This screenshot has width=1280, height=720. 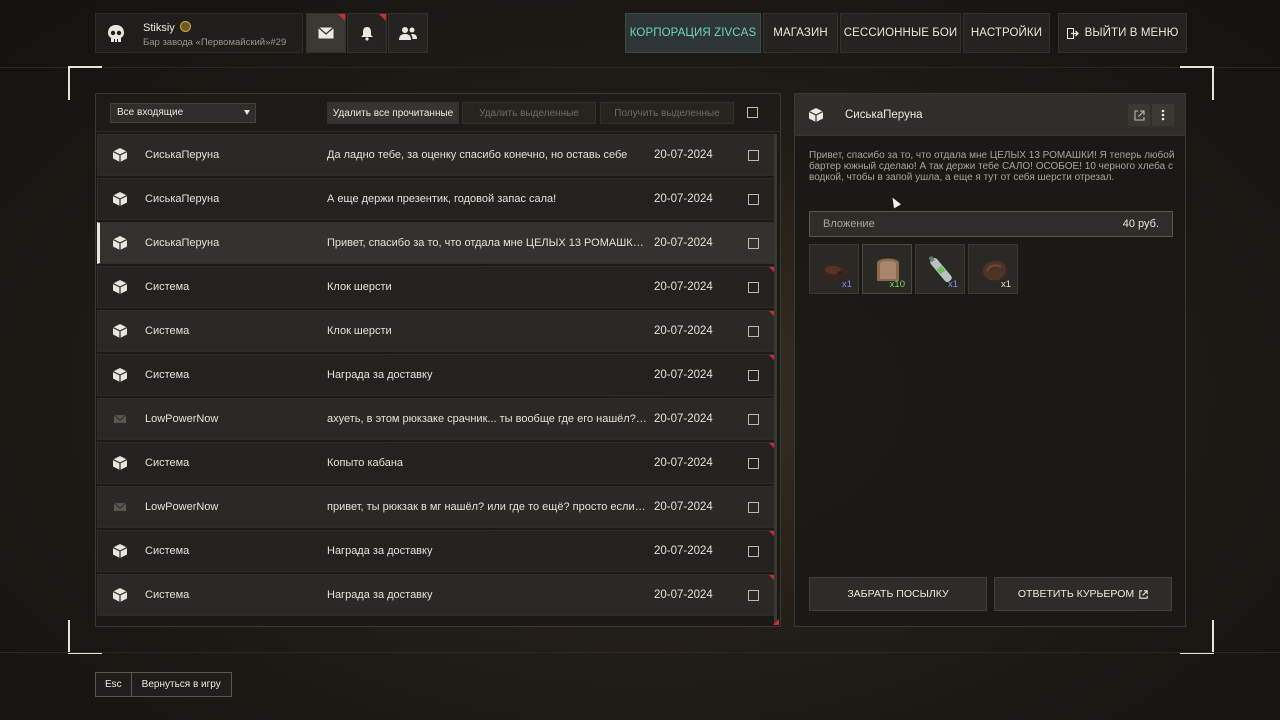 I want to click on item-count: x1, so click(x=952, y=284).